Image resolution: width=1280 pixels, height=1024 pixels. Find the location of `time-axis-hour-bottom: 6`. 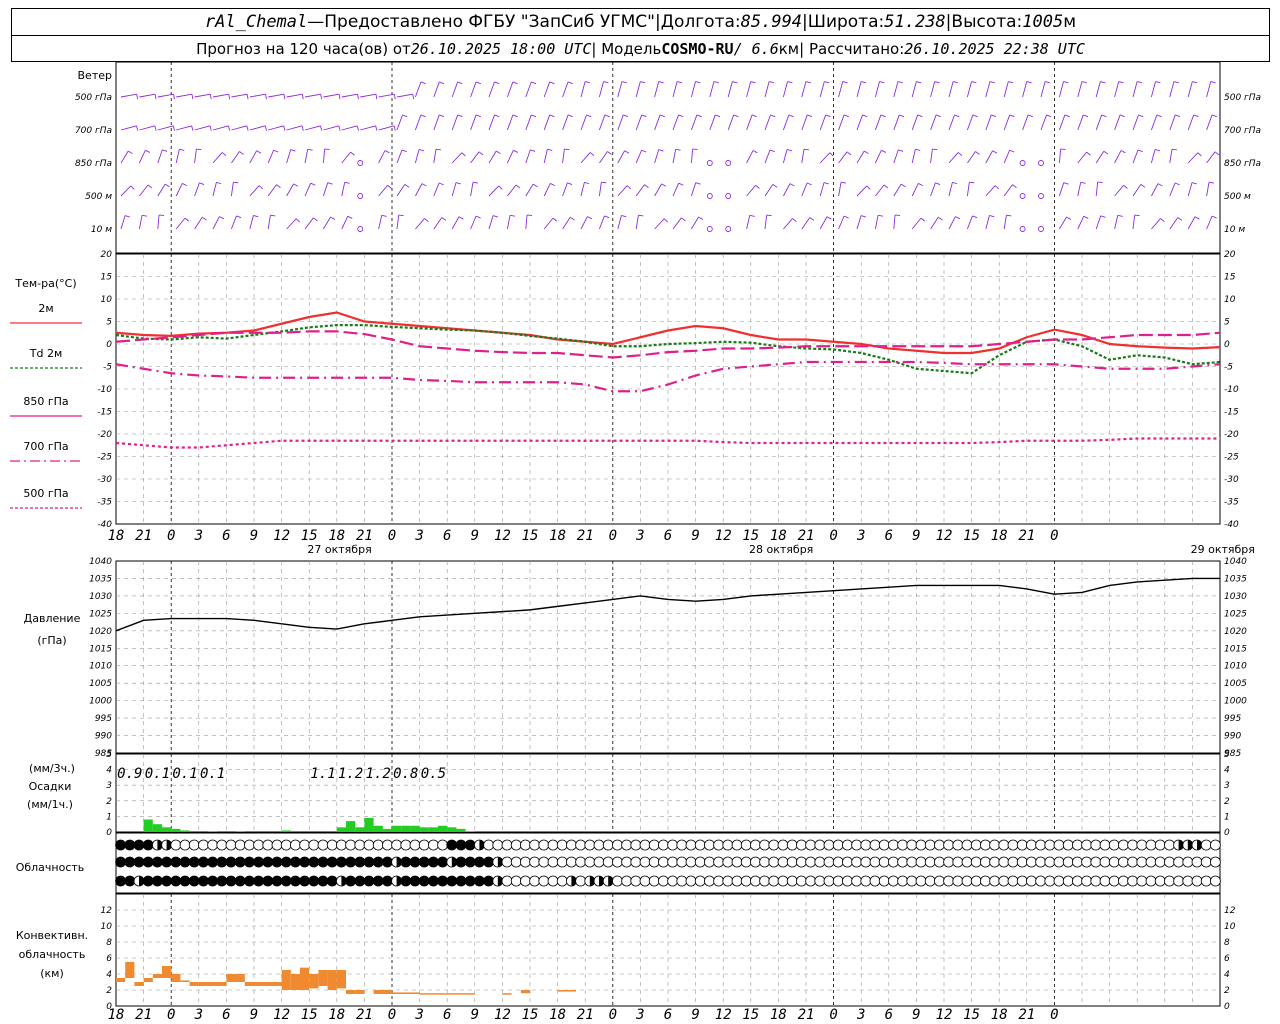

time-axis-hour-bottom: 6 is located at coordinates (889, 1015).